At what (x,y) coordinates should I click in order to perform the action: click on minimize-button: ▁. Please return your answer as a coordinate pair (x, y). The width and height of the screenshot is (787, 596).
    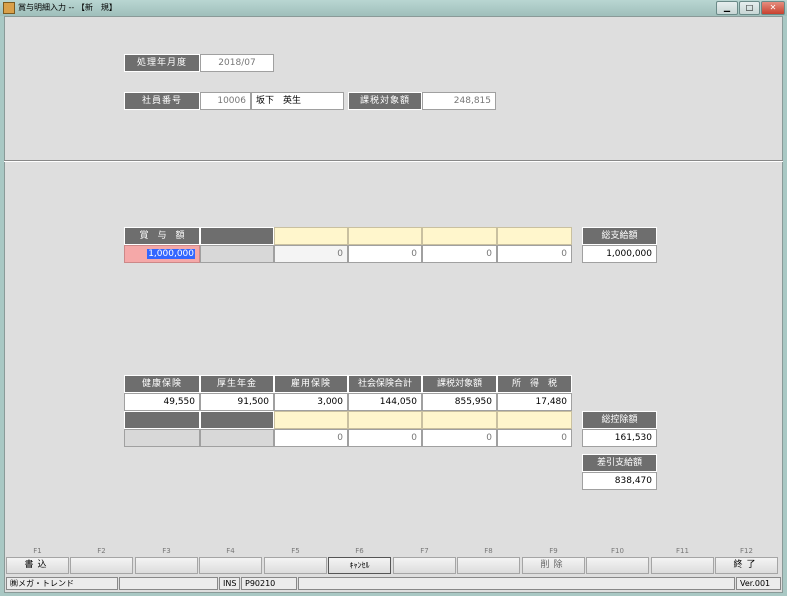
    Looking at the image, I should click on (727, 8).